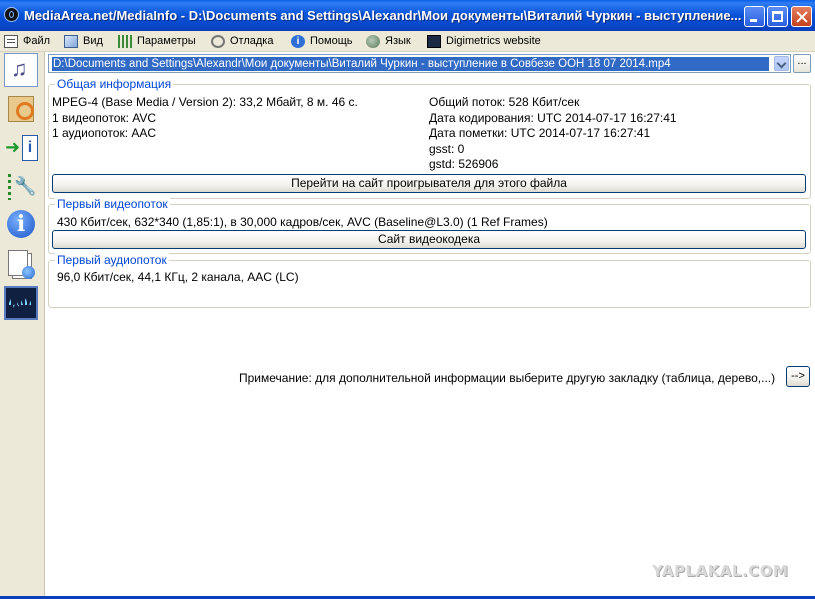 The height and width of the screenshot is (599, 815). Describe the element at coordinates (114, 84) in the screenshot. I see `general-info-title: Общая информация` at that location.